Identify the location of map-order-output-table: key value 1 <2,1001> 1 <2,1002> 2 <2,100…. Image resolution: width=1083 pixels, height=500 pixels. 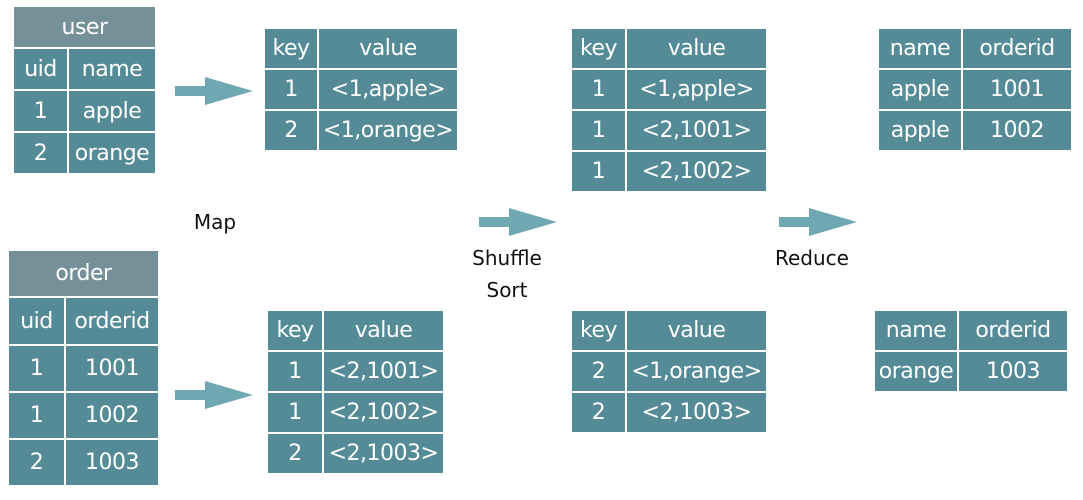
(355, 392).